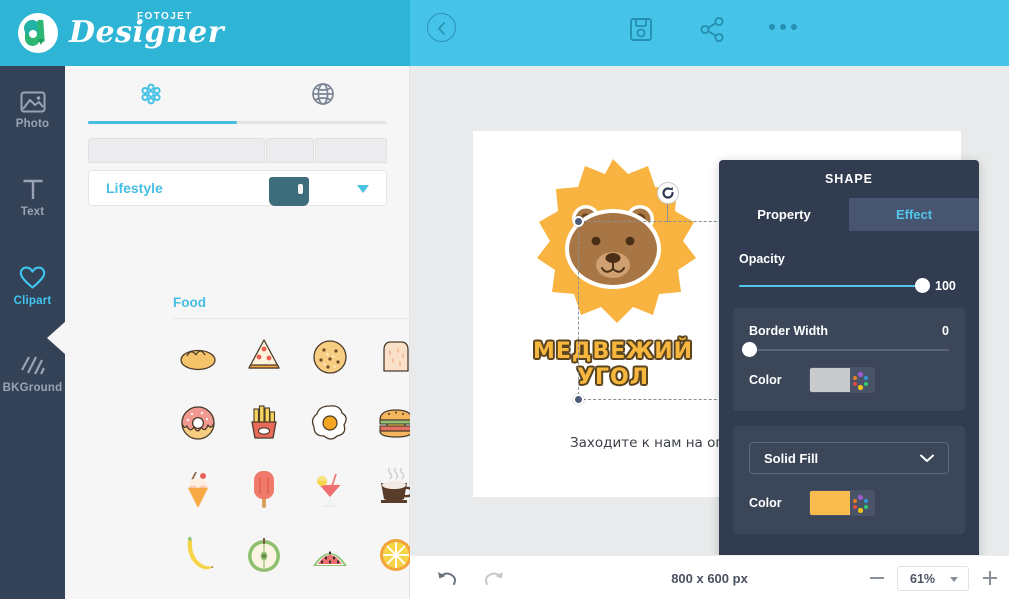  Describe the element at coordinates (264, 423) in the screenshot. I see `french-fries-clipart` at that location.